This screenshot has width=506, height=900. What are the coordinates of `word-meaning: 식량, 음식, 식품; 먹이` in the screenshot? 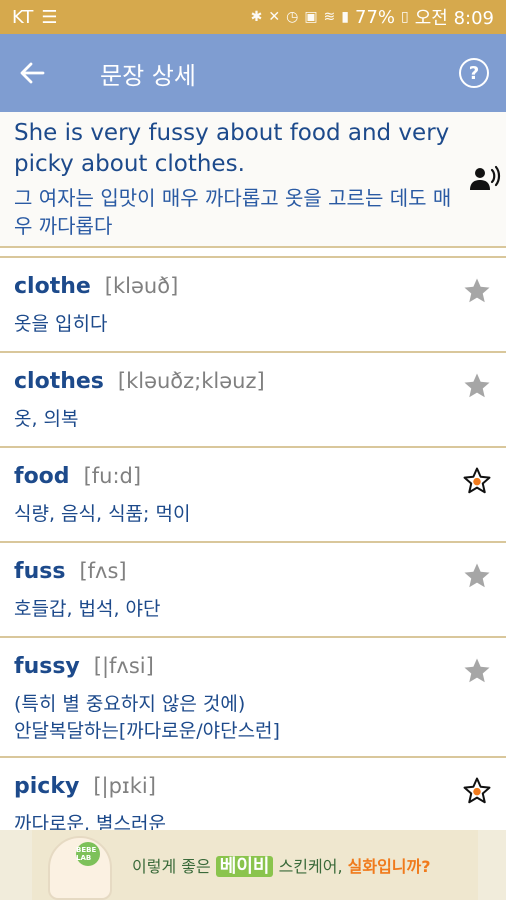 It's located at (102, 514).